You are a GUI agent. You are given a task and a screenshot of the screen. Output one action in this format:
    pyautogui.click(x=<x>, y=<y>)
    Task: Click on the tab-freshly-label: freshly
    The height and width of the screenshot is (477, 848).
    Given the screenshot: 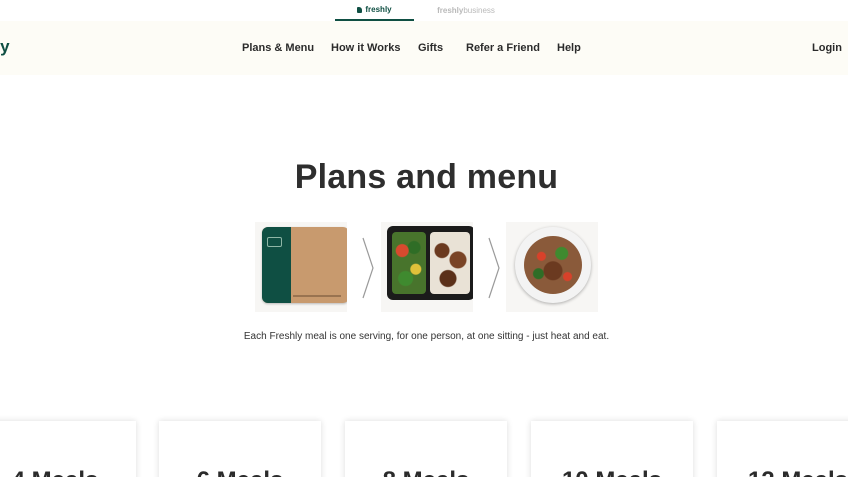 What is the action you would take?
    pyautogui.click(x=378, y=9)
    